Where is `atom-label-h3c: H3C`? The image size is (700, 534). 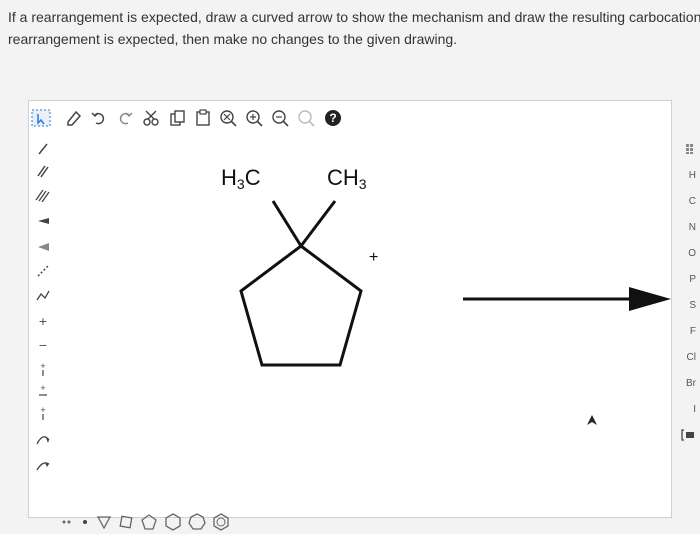
atom-label-h3c: H3C is located at coordinates (241, 178).